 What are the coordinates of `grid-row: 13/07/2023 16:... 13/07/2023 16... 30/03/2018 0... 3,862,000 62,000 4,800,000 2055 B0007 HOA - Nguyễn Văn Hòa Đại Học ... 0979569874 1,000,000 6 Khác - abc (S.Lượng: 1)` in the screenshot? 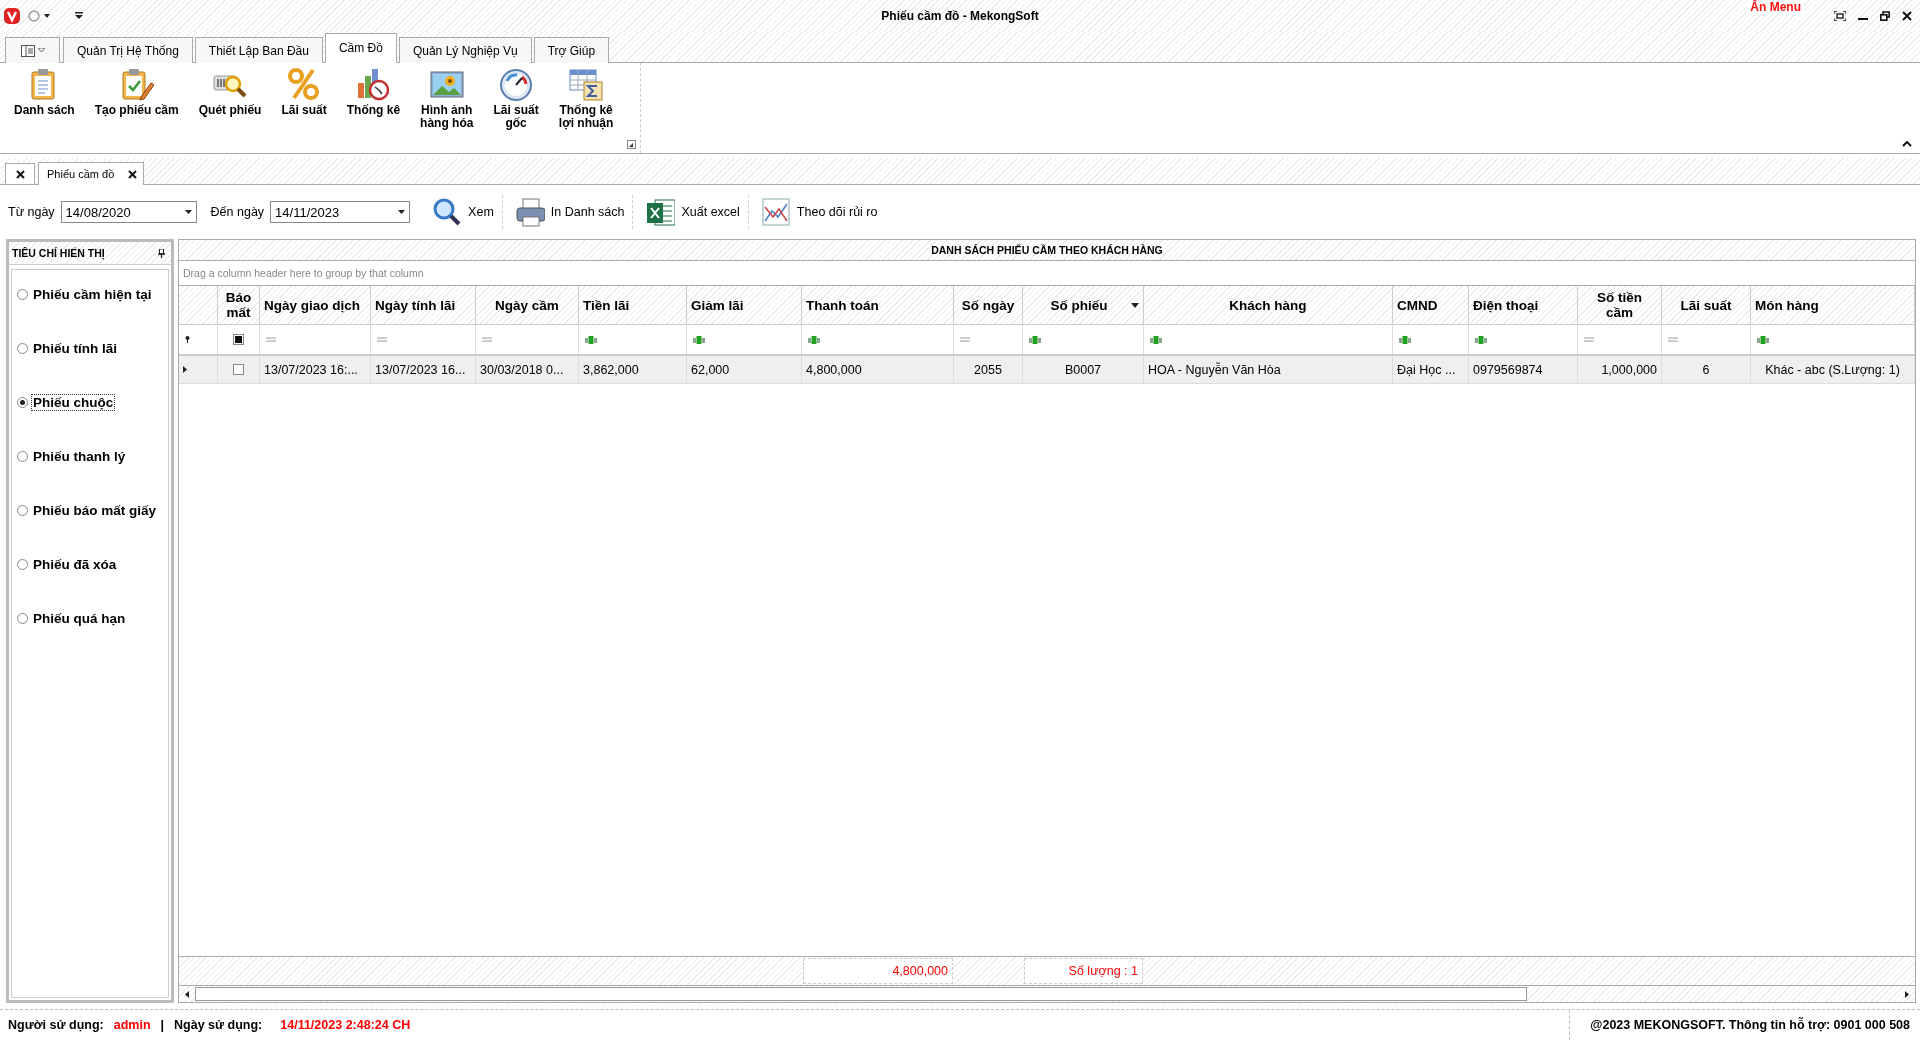 It's located at (1047, 370).